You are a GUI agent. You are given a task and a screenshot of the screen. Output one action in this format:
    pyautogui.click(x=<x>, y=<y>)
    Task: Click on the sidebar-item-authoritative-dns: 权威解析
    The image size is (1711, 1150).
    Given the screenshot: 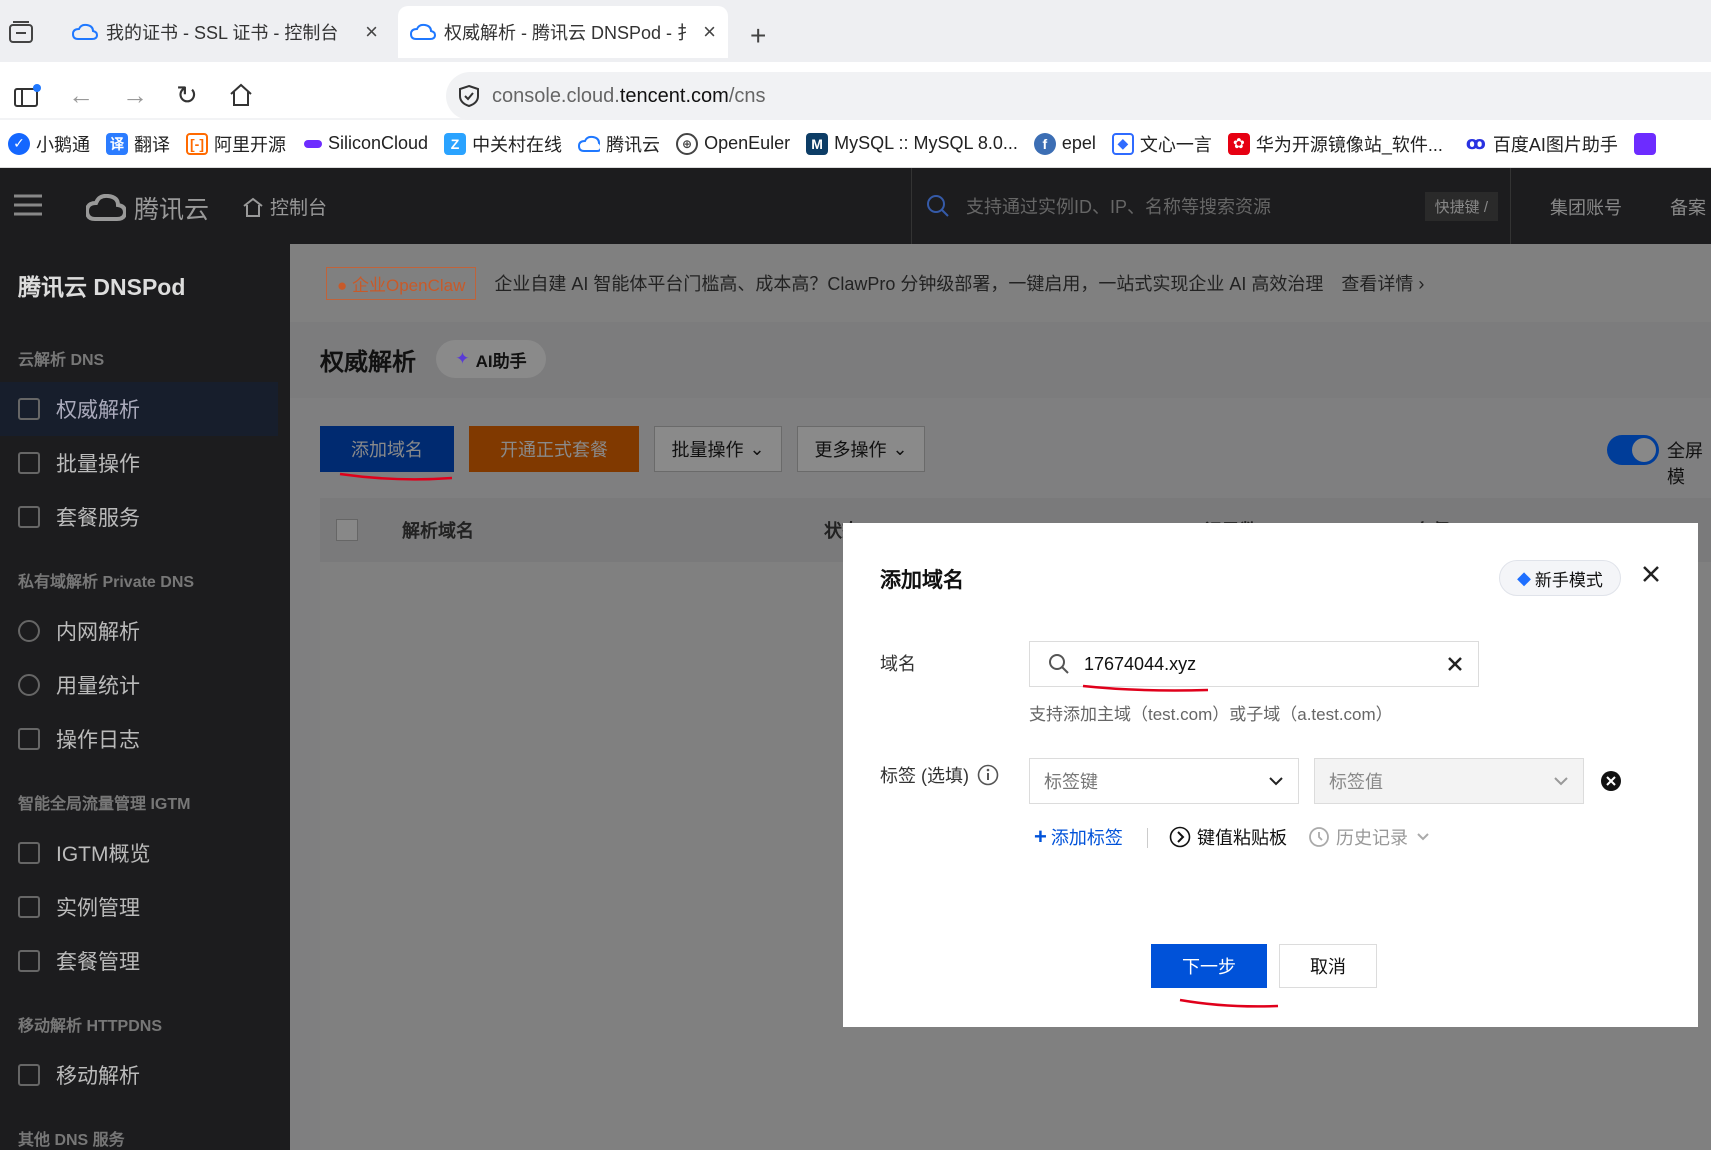 What is the action you would take?
    pyautogui.click(x=139, y=409)
    